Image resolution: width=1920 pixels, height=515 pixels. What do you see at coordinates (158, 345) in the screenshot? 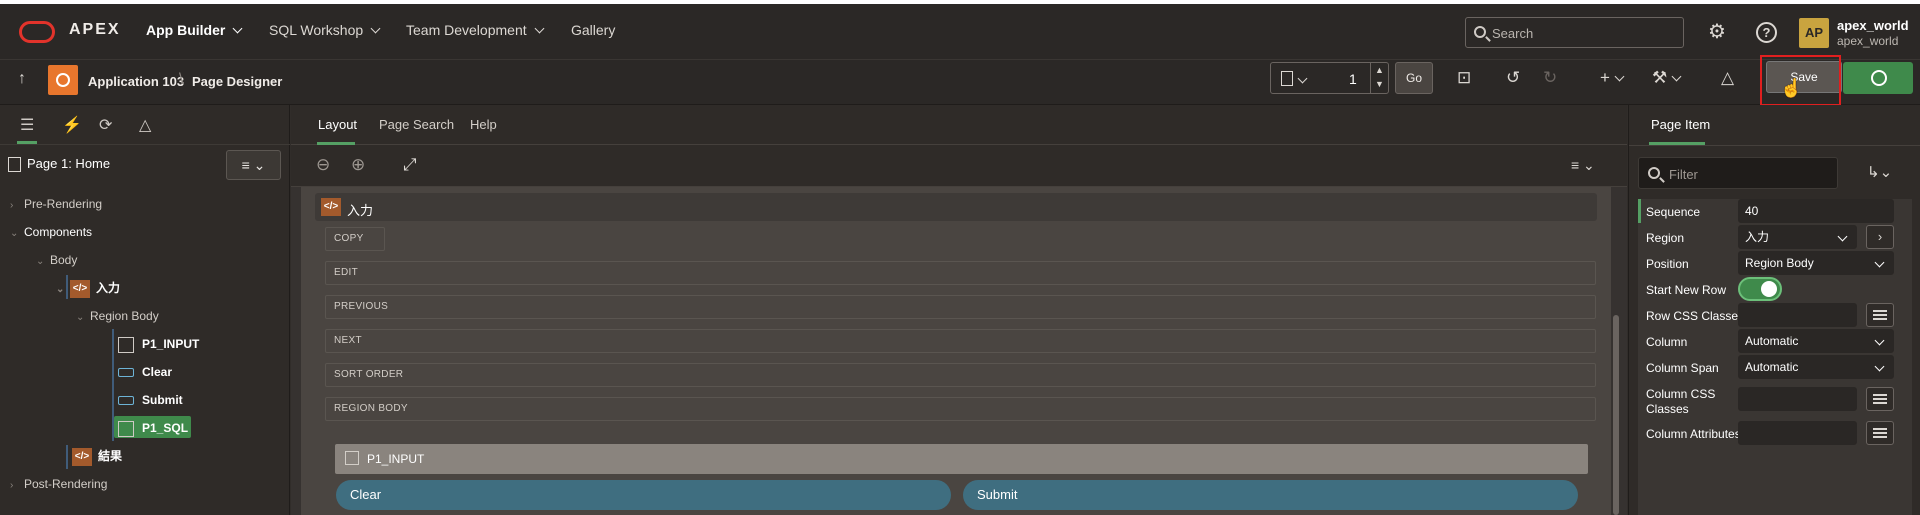
I see `tree-node-p1-input: P1_INPUT` at bounding box center [158, 345].